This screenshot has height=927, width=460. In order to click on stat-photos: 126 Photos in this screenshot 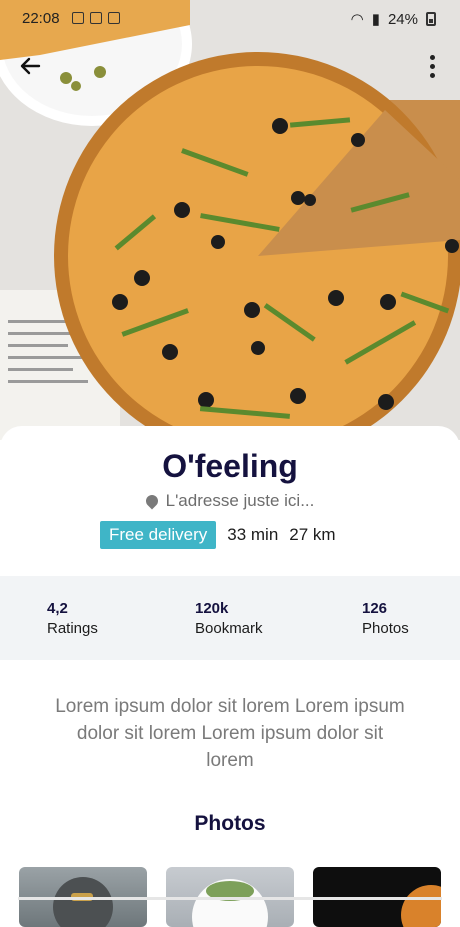, I will do `click(385, 618)`.